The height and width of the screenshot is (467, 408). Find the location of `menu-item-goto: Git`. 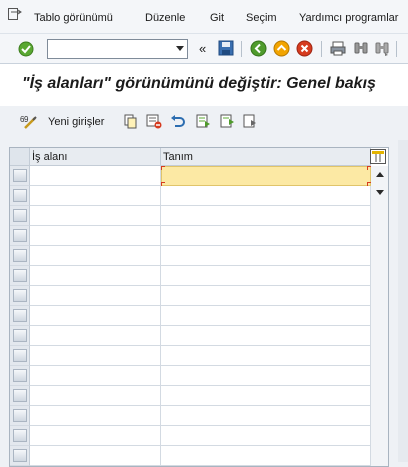

menu-item-goto: Git is located at coordinates (217, 18).